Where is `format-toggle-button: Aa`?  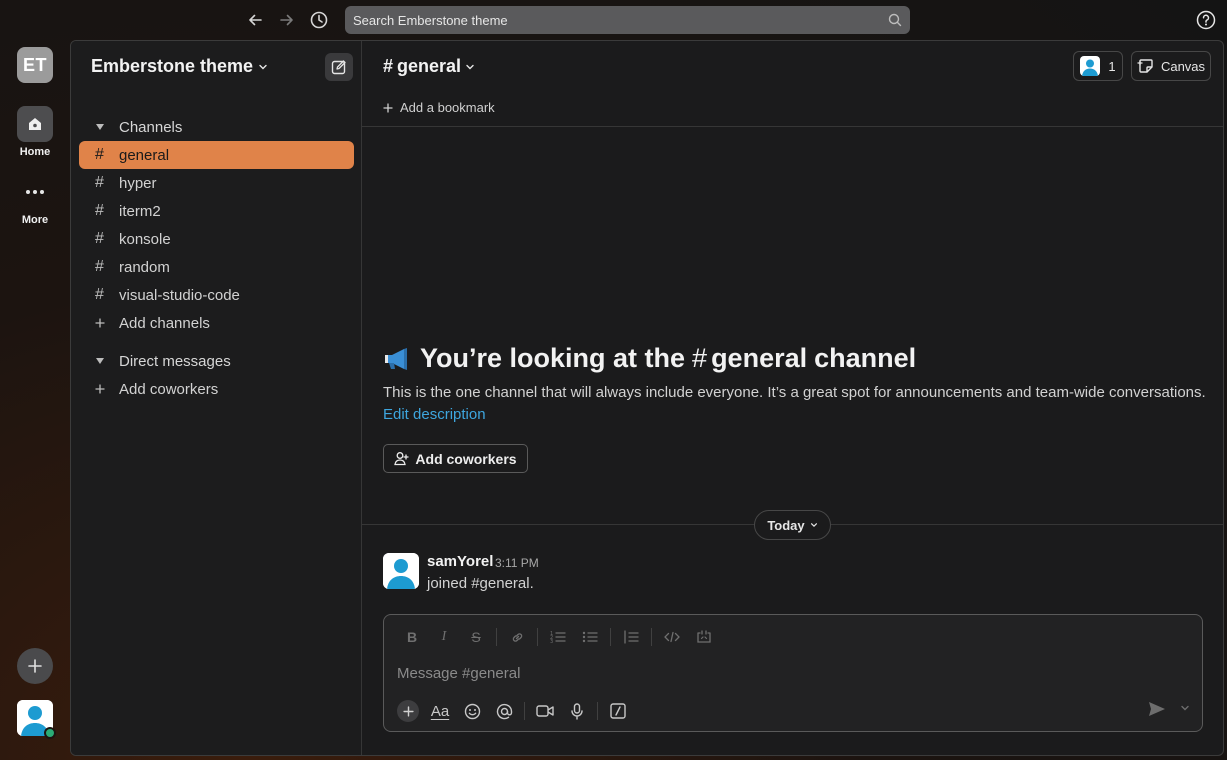 format-toggle-button: Aa is located at coordinates (440, 711).